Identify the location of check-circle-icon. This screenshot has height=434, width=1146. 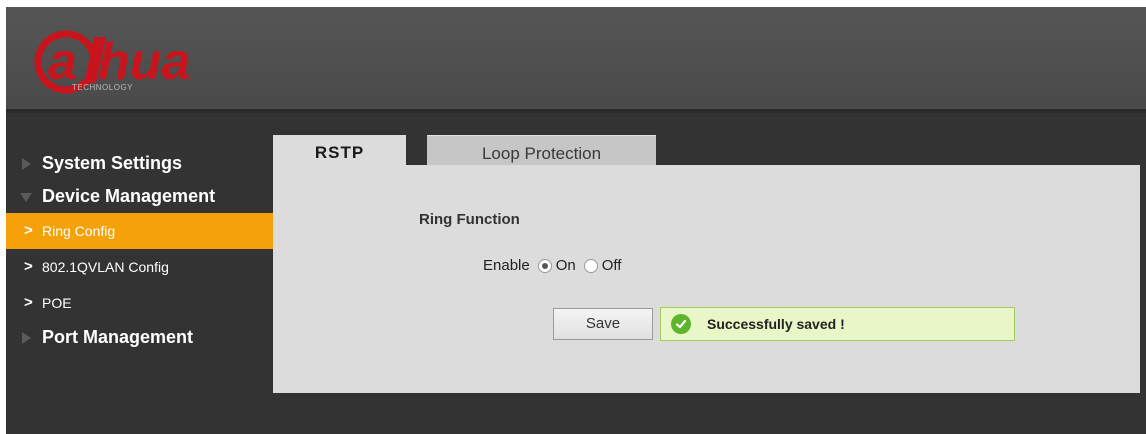
(681, 324).